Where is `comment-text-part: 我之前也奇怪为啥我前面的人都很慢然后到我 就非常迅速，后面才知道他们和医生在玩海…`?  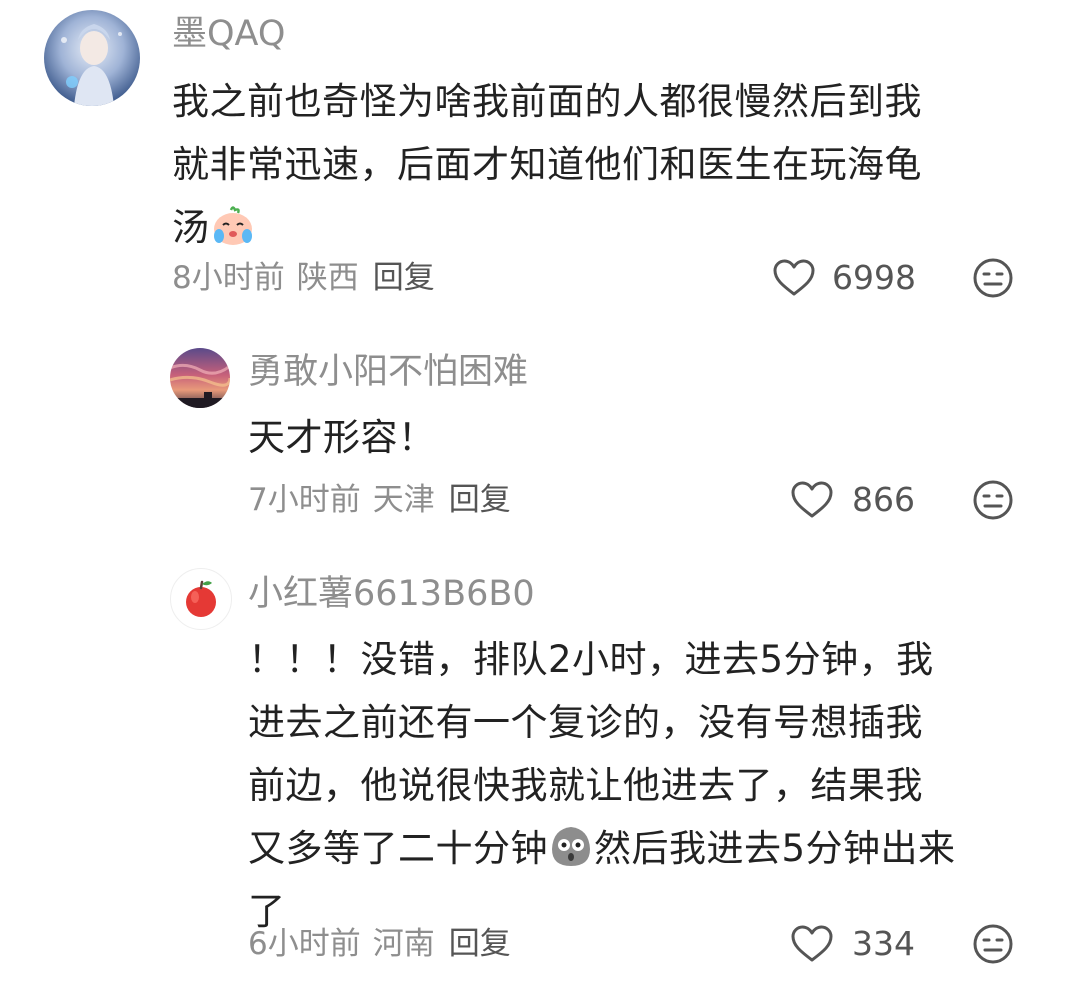
comment-text-part: 我之前也奇怪为啥我前面的人都很慢然后到我 就非常迅速，后面才知道他们和医生在玩海… is located at coordinates (547, 164).